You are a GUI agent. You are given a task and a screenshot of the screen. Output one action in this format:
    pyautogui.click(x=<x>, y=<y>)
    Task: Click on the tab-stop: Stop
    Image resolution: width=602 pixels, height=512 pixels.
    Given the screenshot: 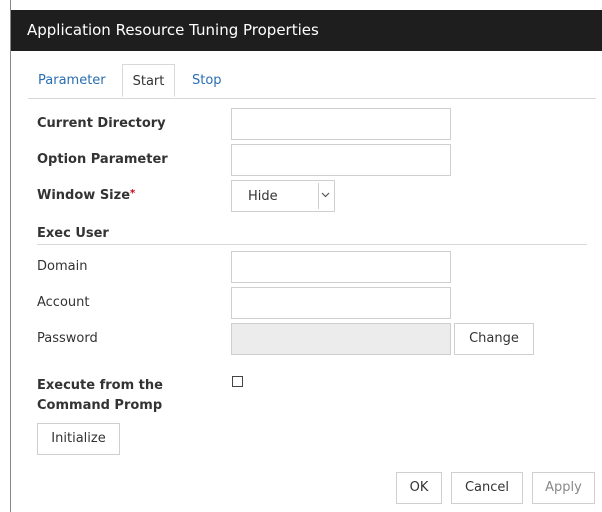 What is the action you would take?
    pyautogui.click(x=207, y=80)
    